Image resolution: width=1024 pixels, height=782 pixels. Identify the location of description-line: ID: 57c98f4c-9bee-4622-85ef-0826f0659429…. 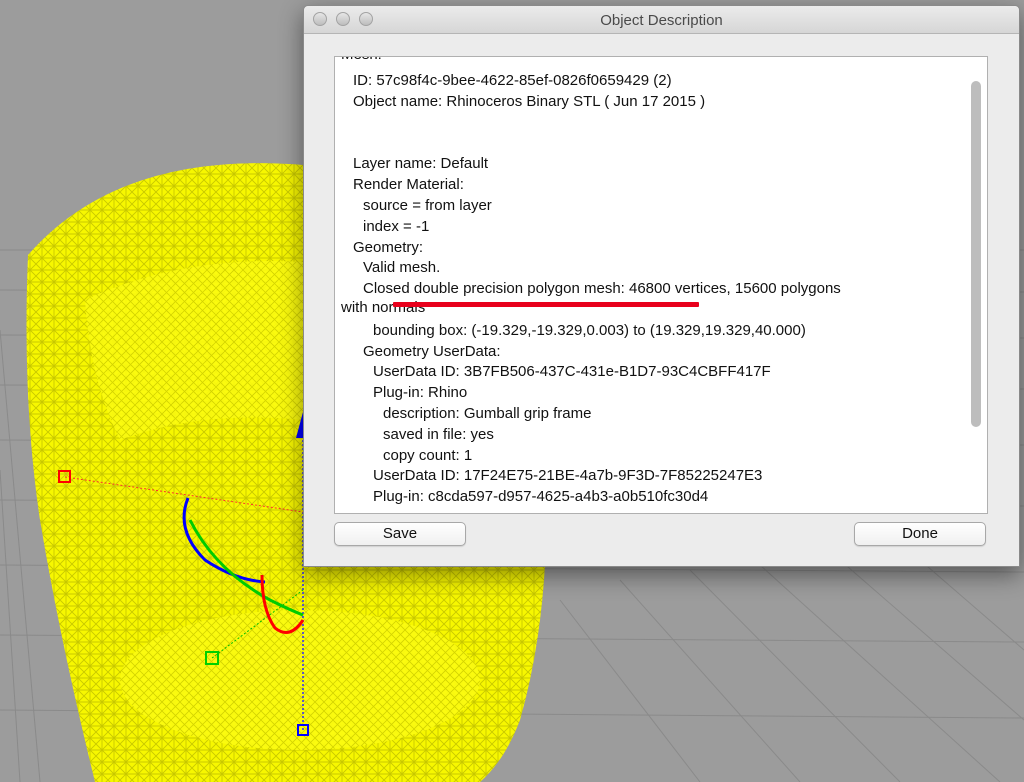
(512, 80).